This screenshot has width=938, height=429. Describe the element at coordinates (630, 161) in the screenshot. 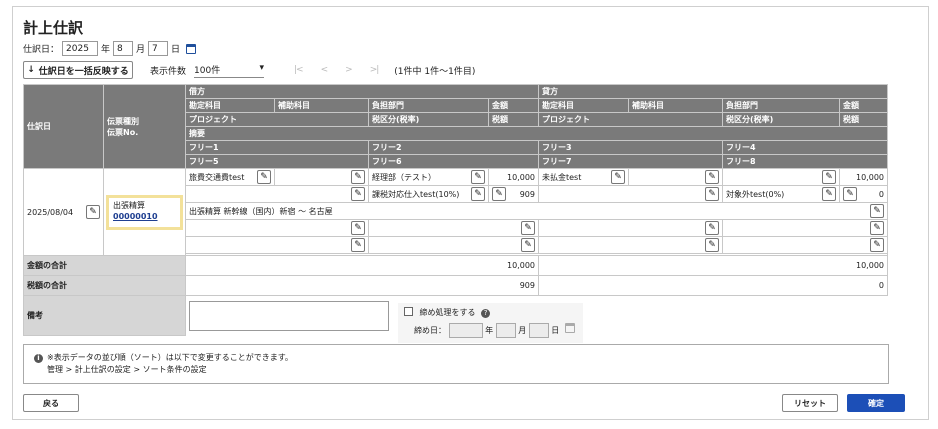

I see `header-free-7: フリー7` at that location.